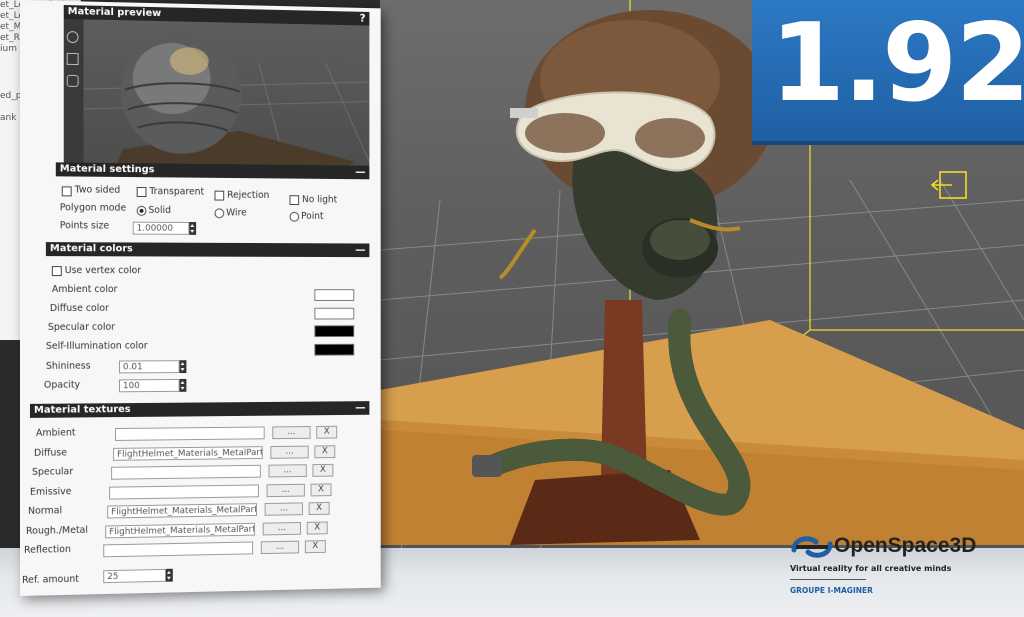 The width and height of the screenshot is (1024, 617). What do you see at coordinates (828, 579) in the screenshot?
I see `brand-divider` at bounding box center [828, 579].